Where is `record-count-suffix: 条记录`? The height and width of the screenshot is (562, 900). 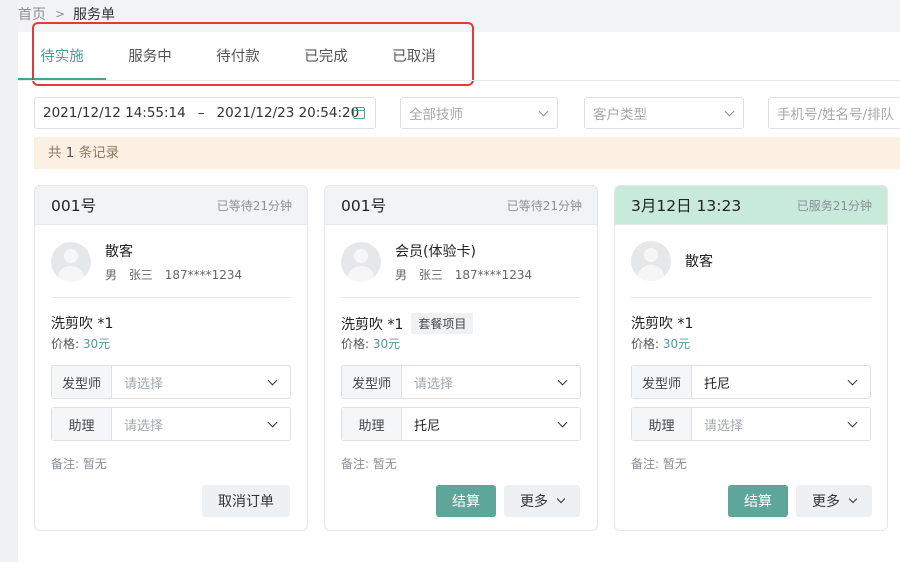
record-count-suffix: 条记录 is located at coordinates (99, 153).